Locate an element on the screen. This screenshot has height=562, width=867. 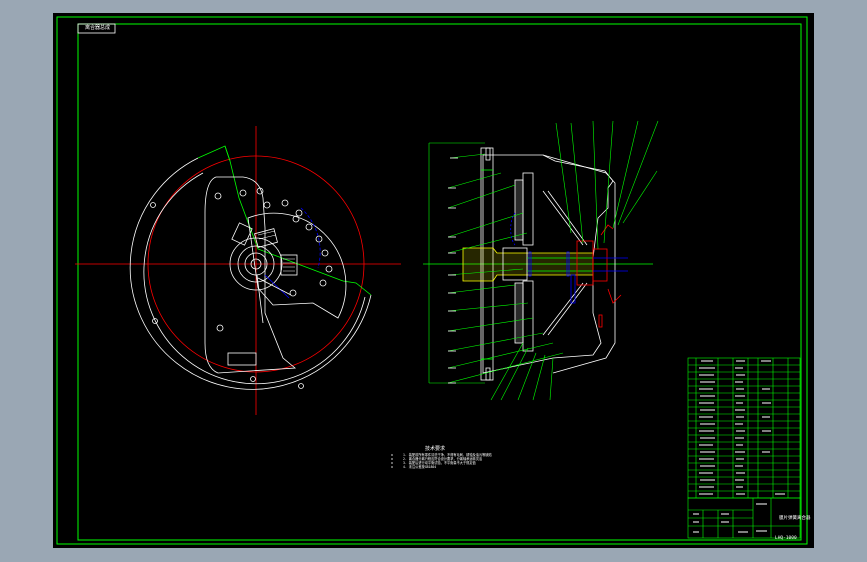
cover-tab is located at coordinates (242, 359).